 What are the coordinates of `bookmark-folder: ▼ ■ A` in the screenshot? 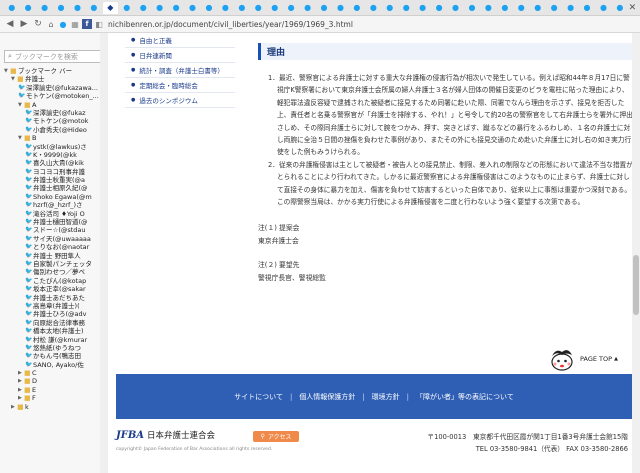 It's located at (53, 105).